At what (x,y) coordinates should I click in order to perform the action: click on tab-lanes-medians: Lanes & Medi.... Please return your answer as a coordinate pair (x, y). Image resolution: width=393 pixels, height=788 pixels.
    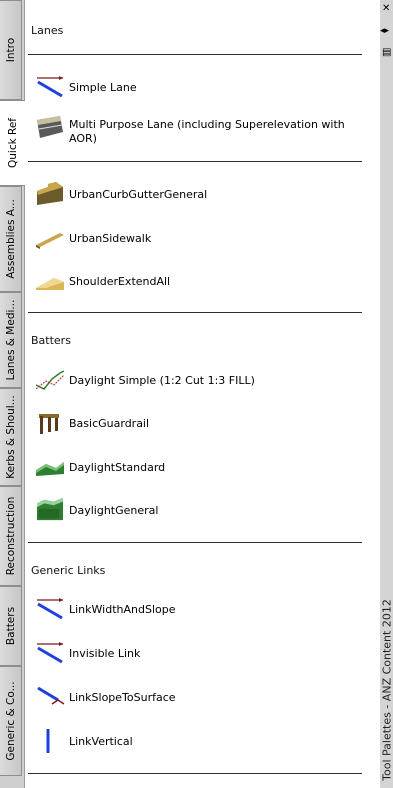
    Looking at the image, I should click on (11, 340).